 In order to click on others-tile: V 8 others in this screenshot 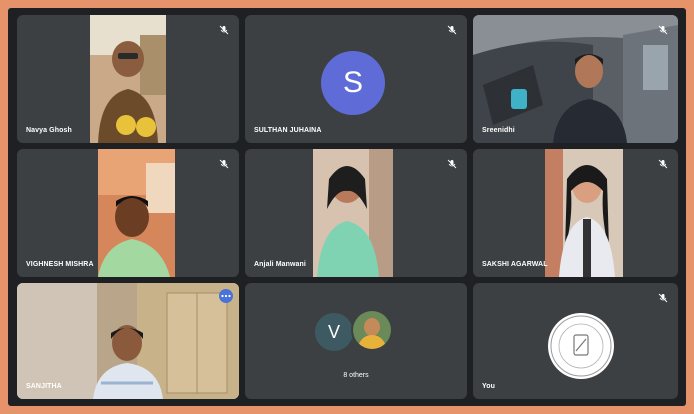, I will do `click(356, 341)`.